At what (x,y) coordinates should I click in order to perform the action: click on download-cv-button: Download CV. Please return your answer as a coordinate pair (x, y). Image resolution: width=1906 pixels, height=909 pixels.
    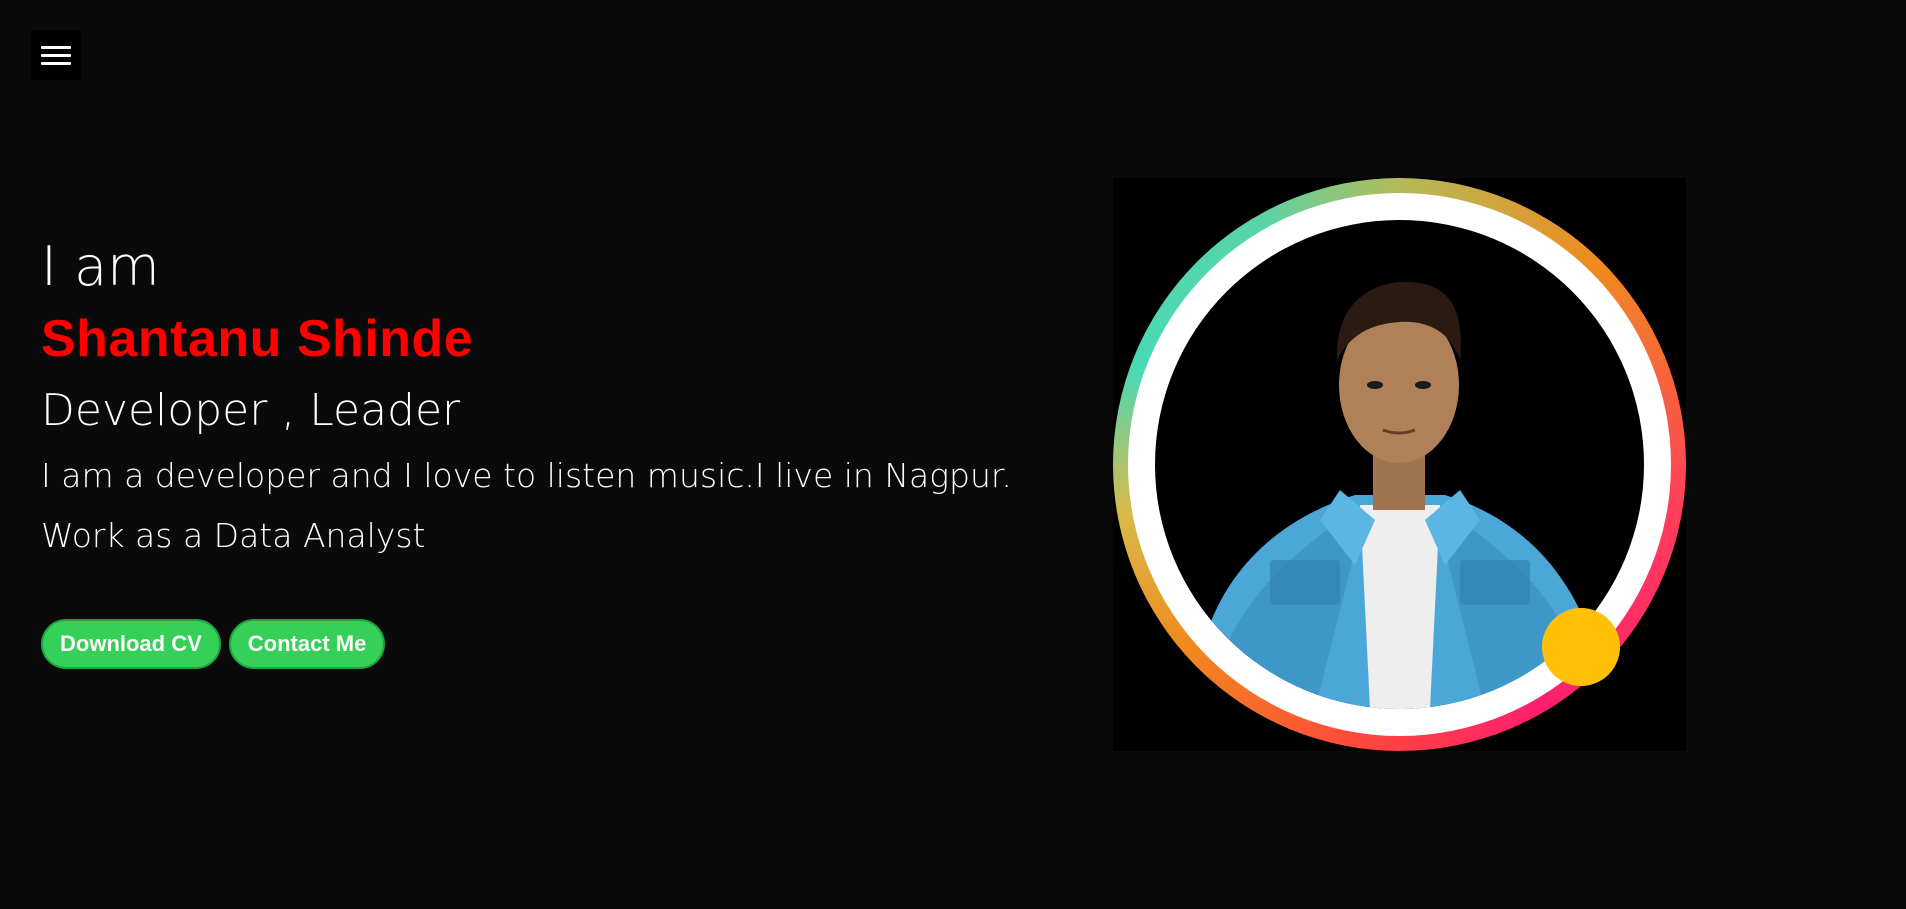
    Looking at the image, I should click on (131, 644).